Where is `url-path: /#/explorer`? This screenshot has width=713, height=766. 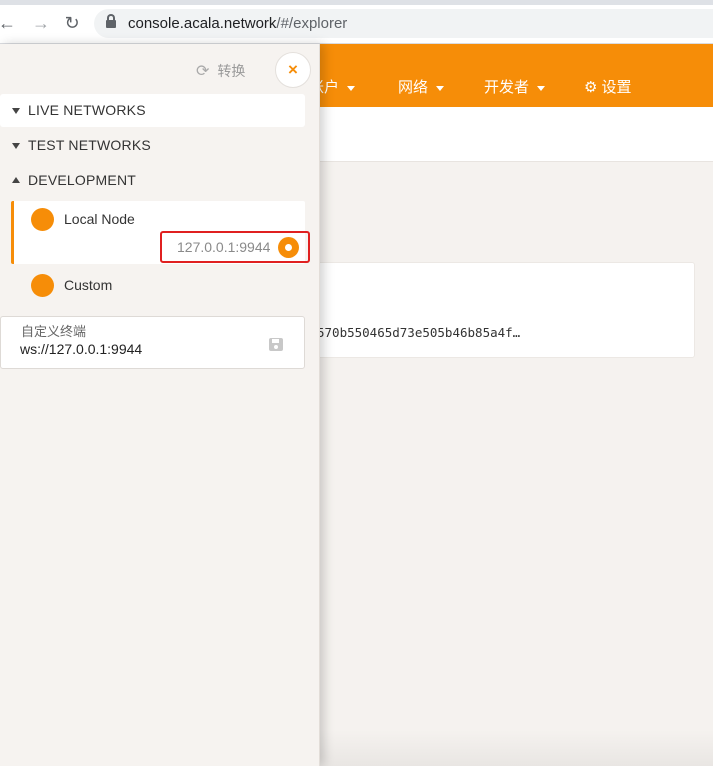 url-path: /#/explorer is located at coordinates (312, 23).